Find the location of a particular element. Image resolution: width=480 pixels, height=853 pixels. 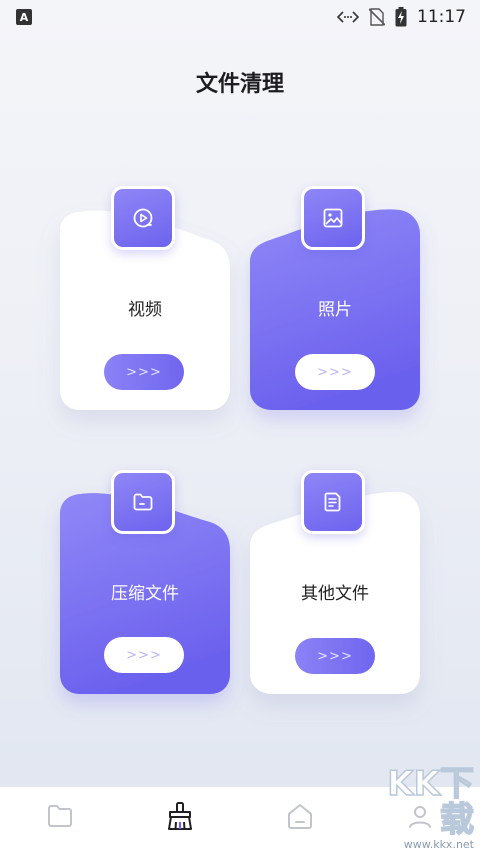

photo-clean-card: 照片 >>> is located at coordinates (335, 298).